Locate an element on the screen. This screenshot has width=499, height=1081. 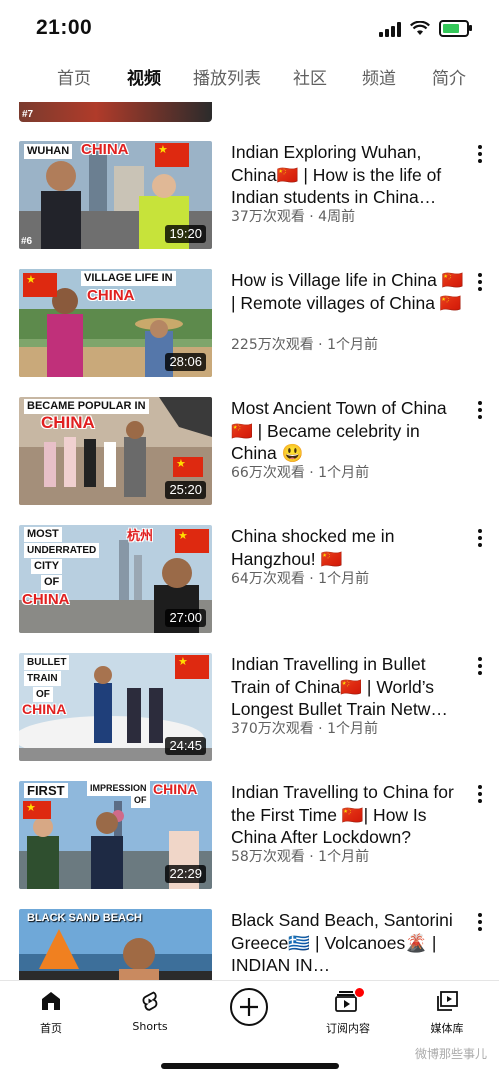
video-thumbnail: BLACK SAND BEACH is located at coordinates (115, 944).